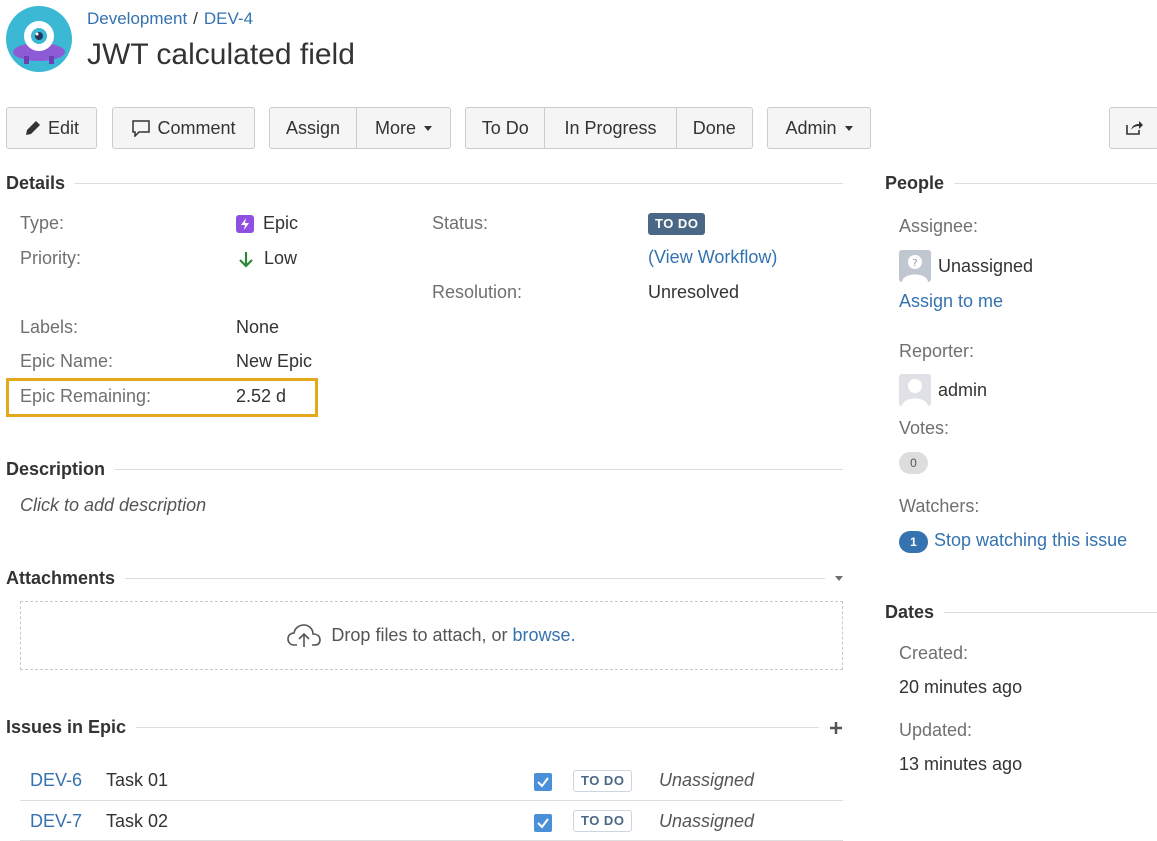 Image resolution: width=1157 pixels, height=841 pixels. Describe the element at coordinates (1030, 540) in the screenshot. I see `stop-watching-link: Stop watching this issue` at that location.